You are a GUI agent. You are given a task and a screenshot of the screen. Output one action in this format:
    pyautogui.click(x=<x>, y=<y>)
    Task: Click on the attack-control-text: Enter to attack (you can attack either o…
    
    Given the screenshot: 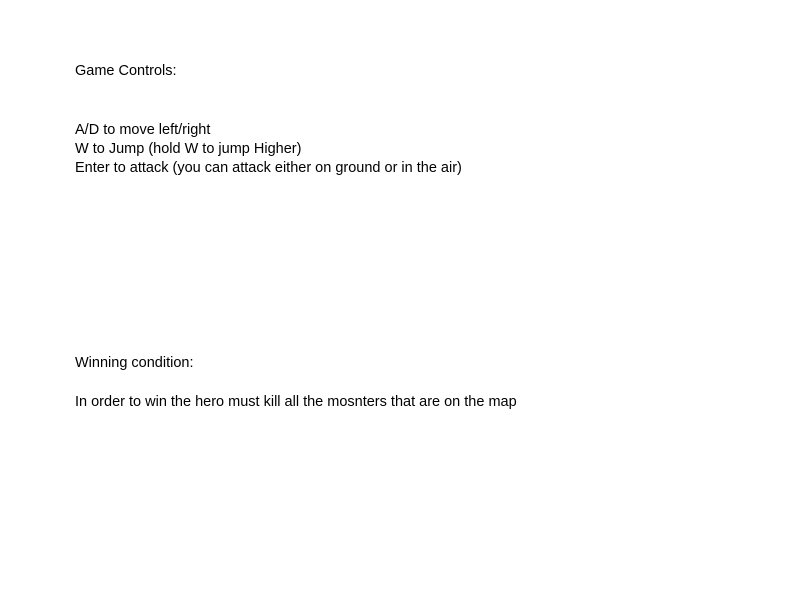 What is the action you would take?
    pyautogui.click(x=268, y=168)
    